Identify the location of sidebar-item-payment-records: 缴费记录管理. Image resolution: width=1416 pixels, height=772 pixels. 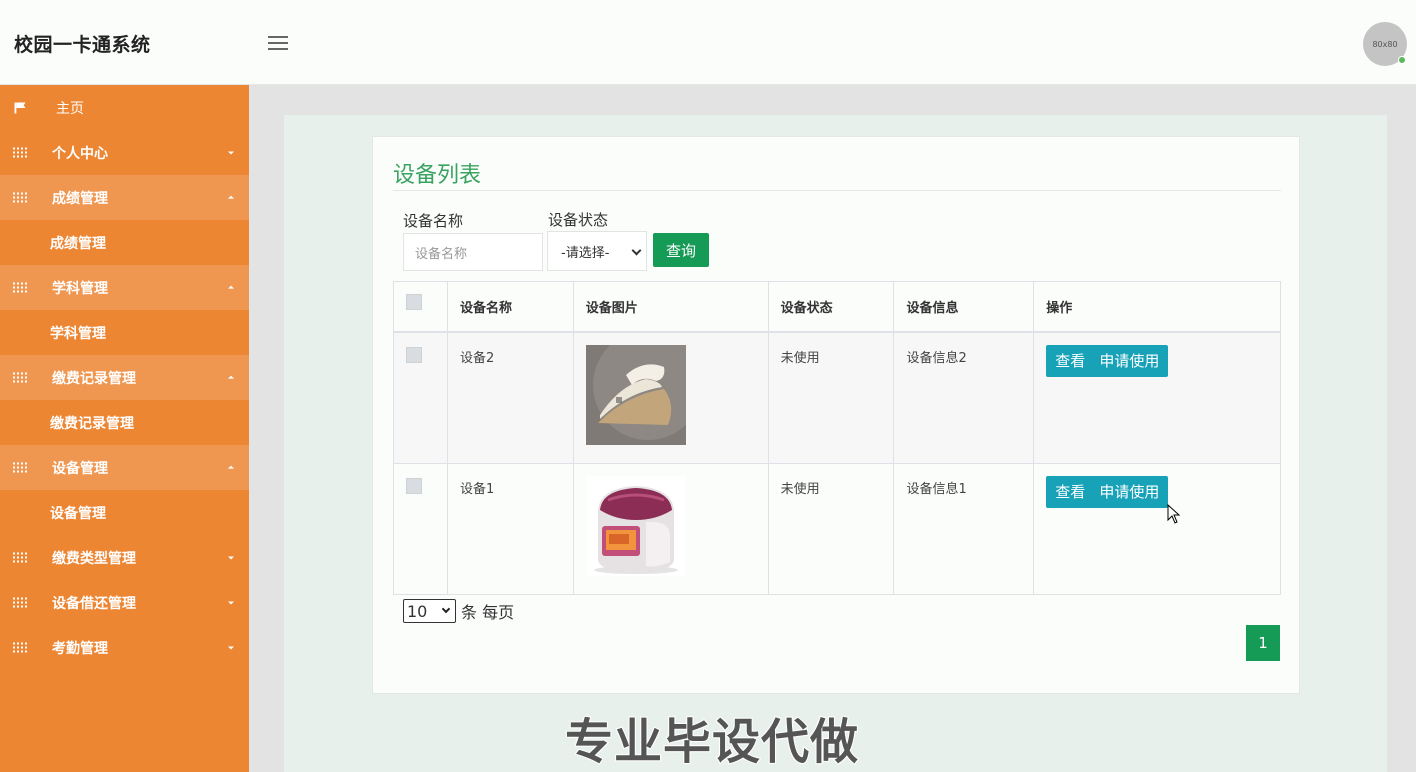
(124, 377).